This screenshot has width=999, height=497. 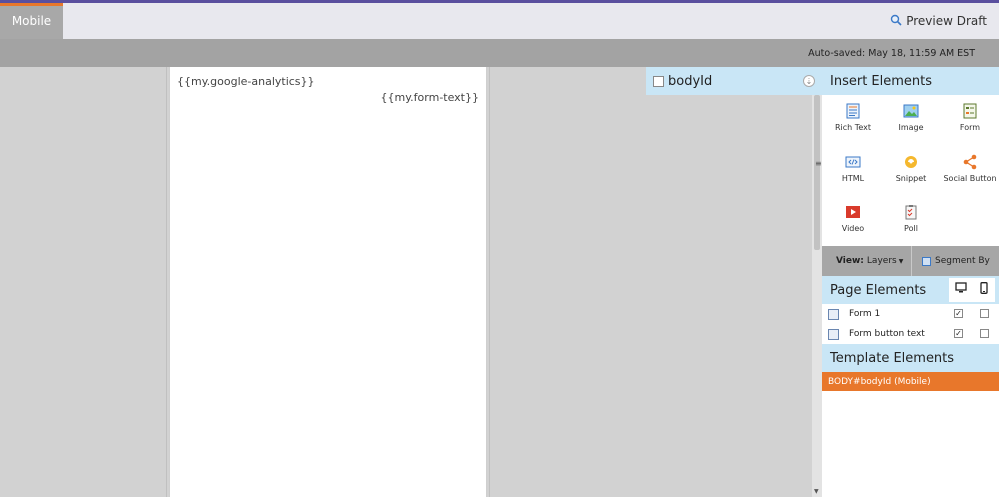 What do you see at coordinates (901, 261) in the screenshot?
I see `caret-down-icon: ▼` at bounding box center [901, 261].